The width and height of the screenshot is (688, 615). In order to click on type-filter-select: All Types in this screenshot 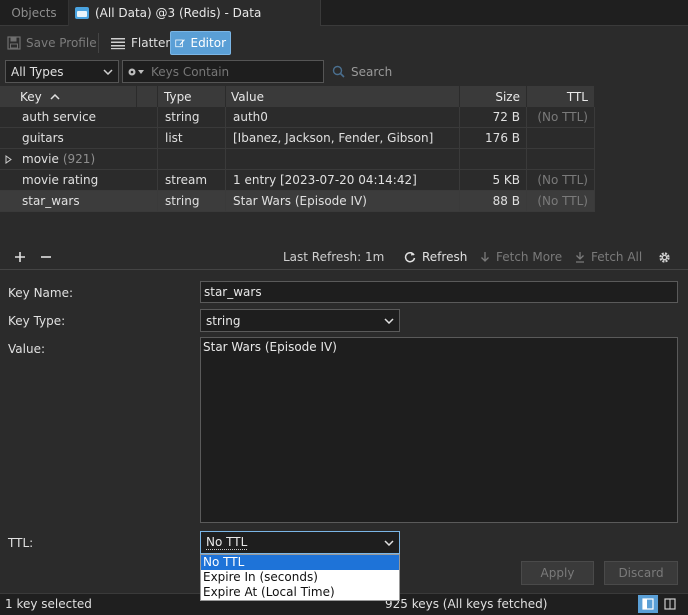, I will do `click(62, 71)`.